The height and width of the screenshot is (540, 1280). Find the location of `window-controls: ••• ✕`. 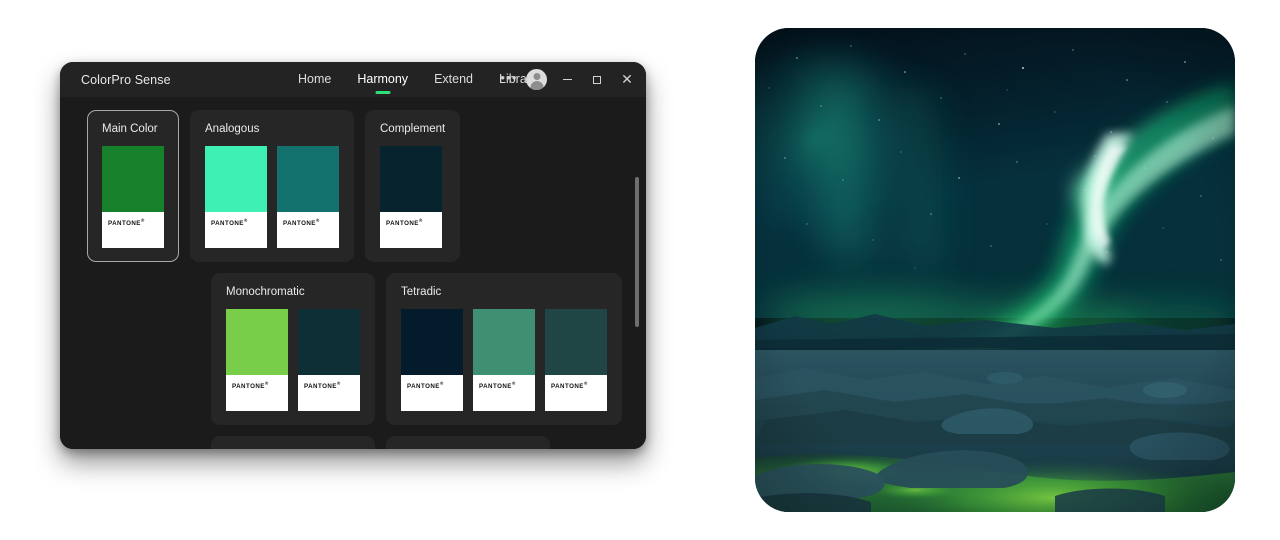

window-controls: ••• ✕ is located at coordinates (570, 79).